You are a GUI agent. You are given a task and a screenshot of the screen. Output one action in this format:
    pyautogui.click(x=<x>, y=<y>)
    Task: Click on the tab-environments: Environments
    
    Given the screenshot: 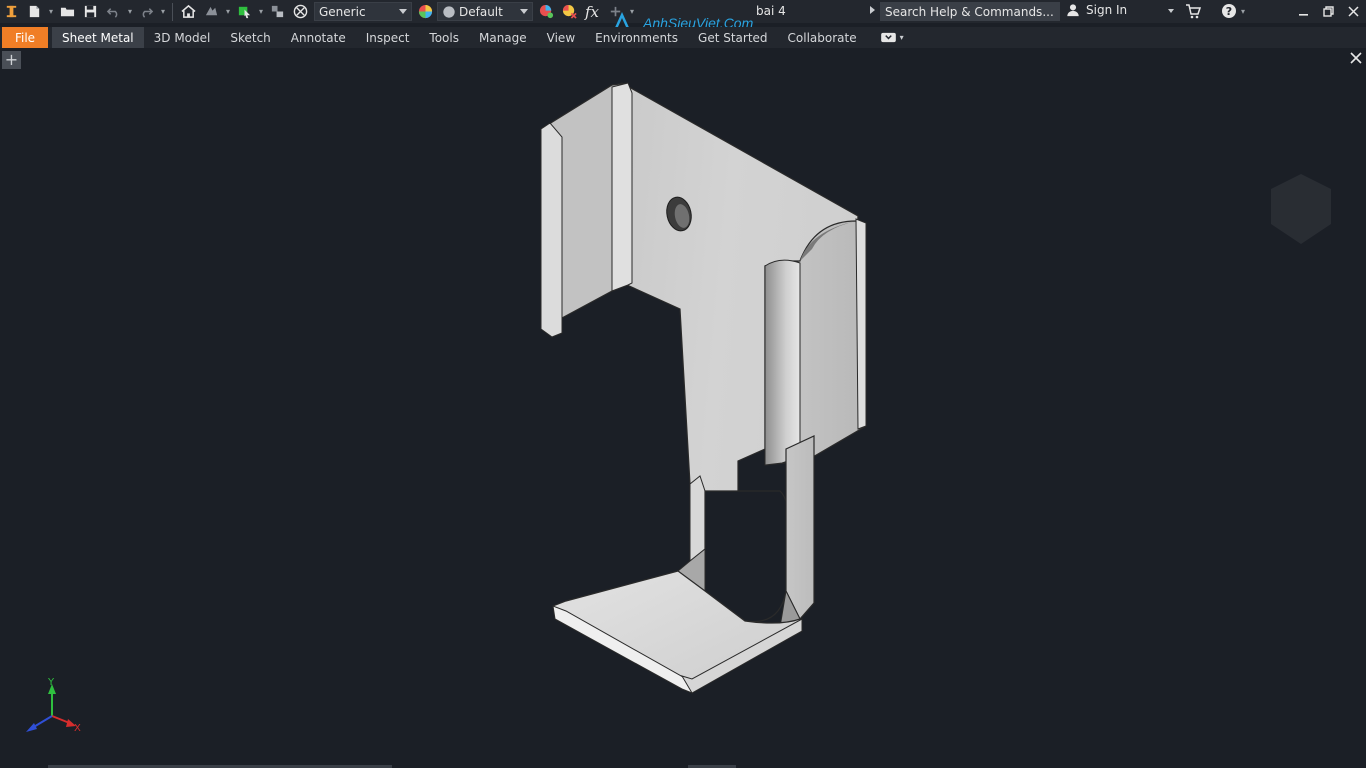 What is the action you would take?
    pyautogui.click(x=636, y=37)
    